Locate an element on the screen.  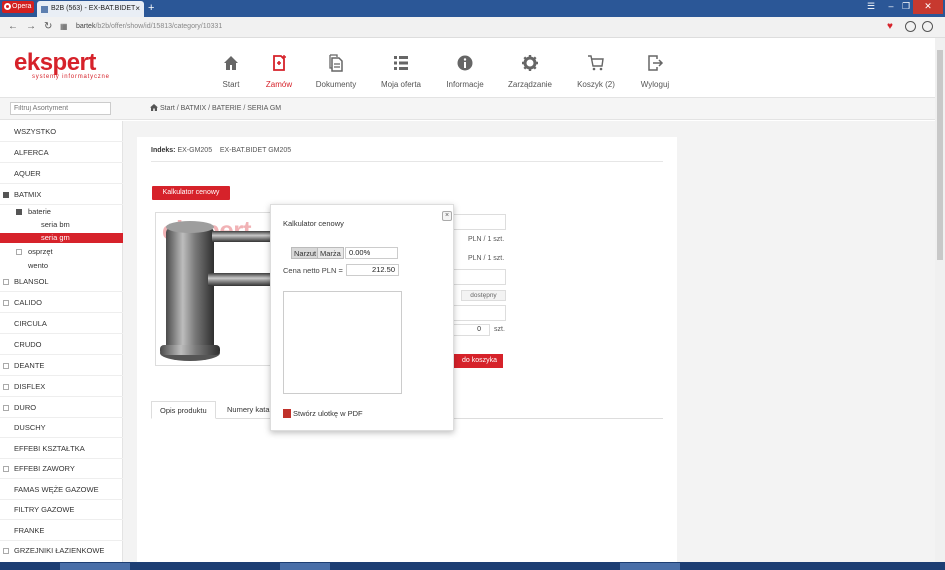
product-name: EX-BAT.BIDET GM205 is located at coordinates (255, 150).